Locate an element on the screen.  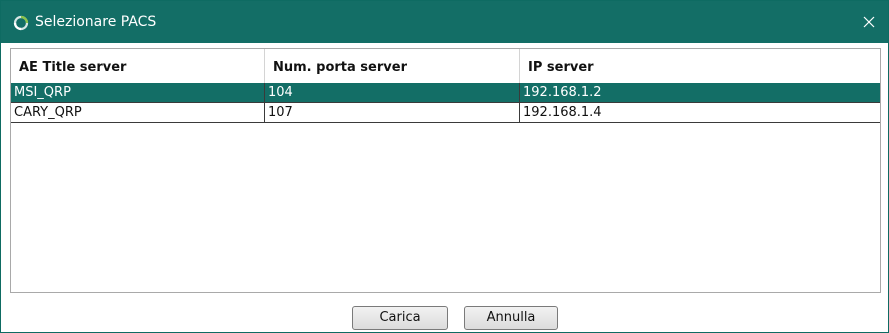
refresh-ring-icon is located at coordinates (21, 23).